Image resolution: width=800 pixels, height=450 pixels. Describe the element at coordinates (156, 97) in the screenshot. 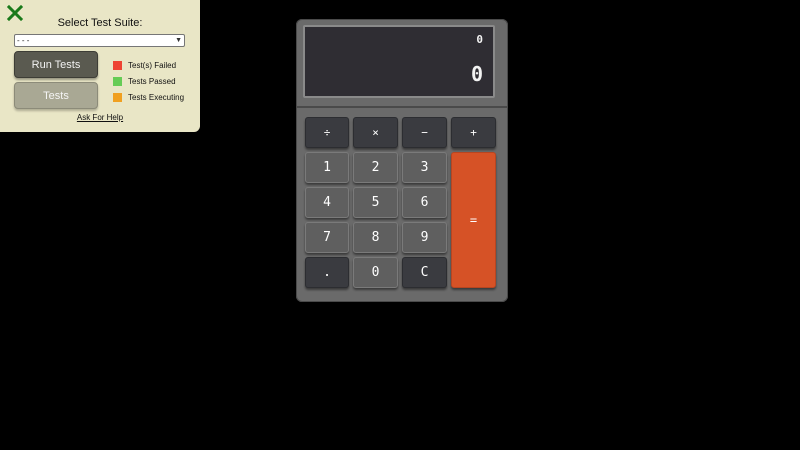

I see `legend-executing-label: Tests Executing` at that location.